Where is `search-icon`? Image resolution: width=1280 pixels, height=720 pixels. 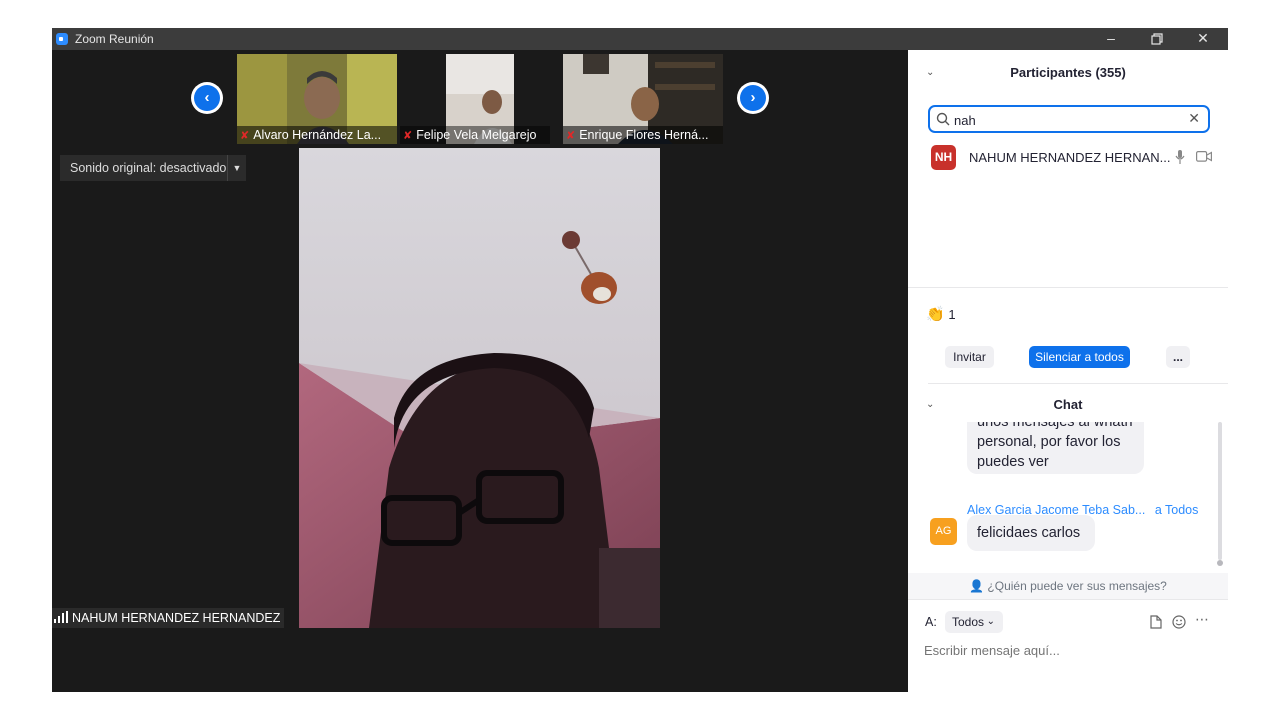 search-icon is located at coordinates (943, 119).